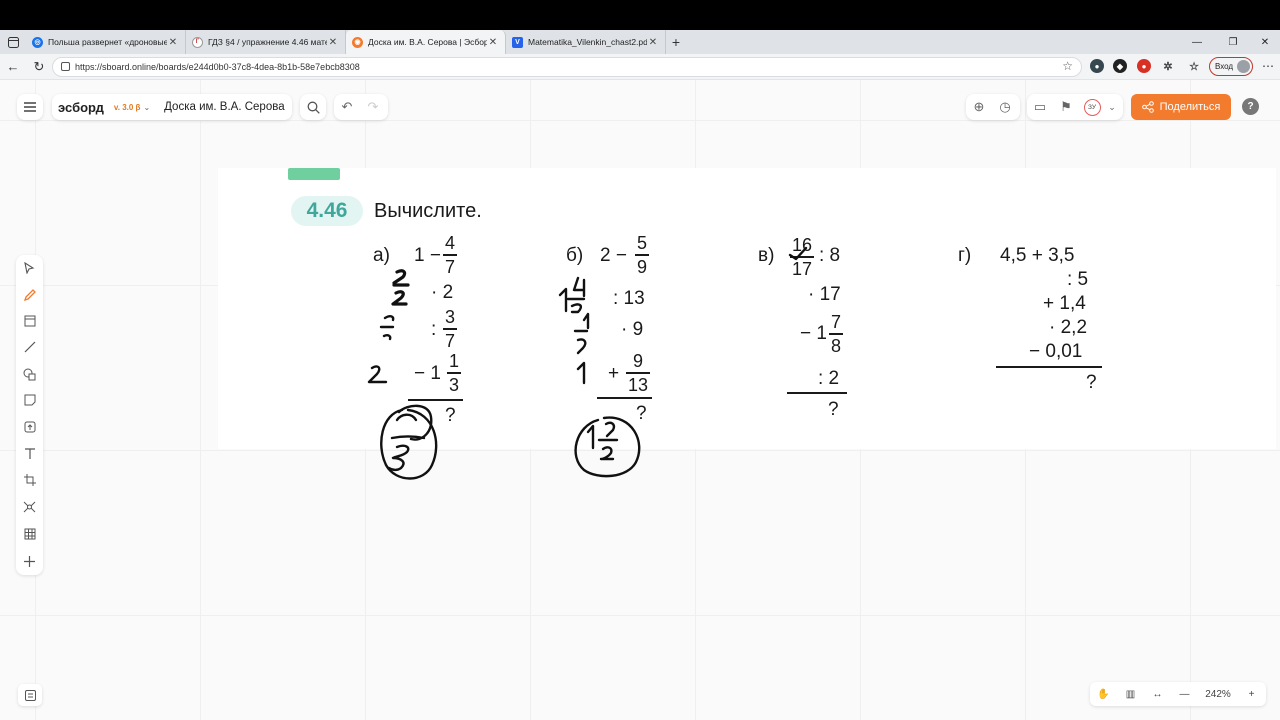  Describe the element at coordinates (517, 42) in the screenshot. I see `tab-favicon-icon: V` at that location.